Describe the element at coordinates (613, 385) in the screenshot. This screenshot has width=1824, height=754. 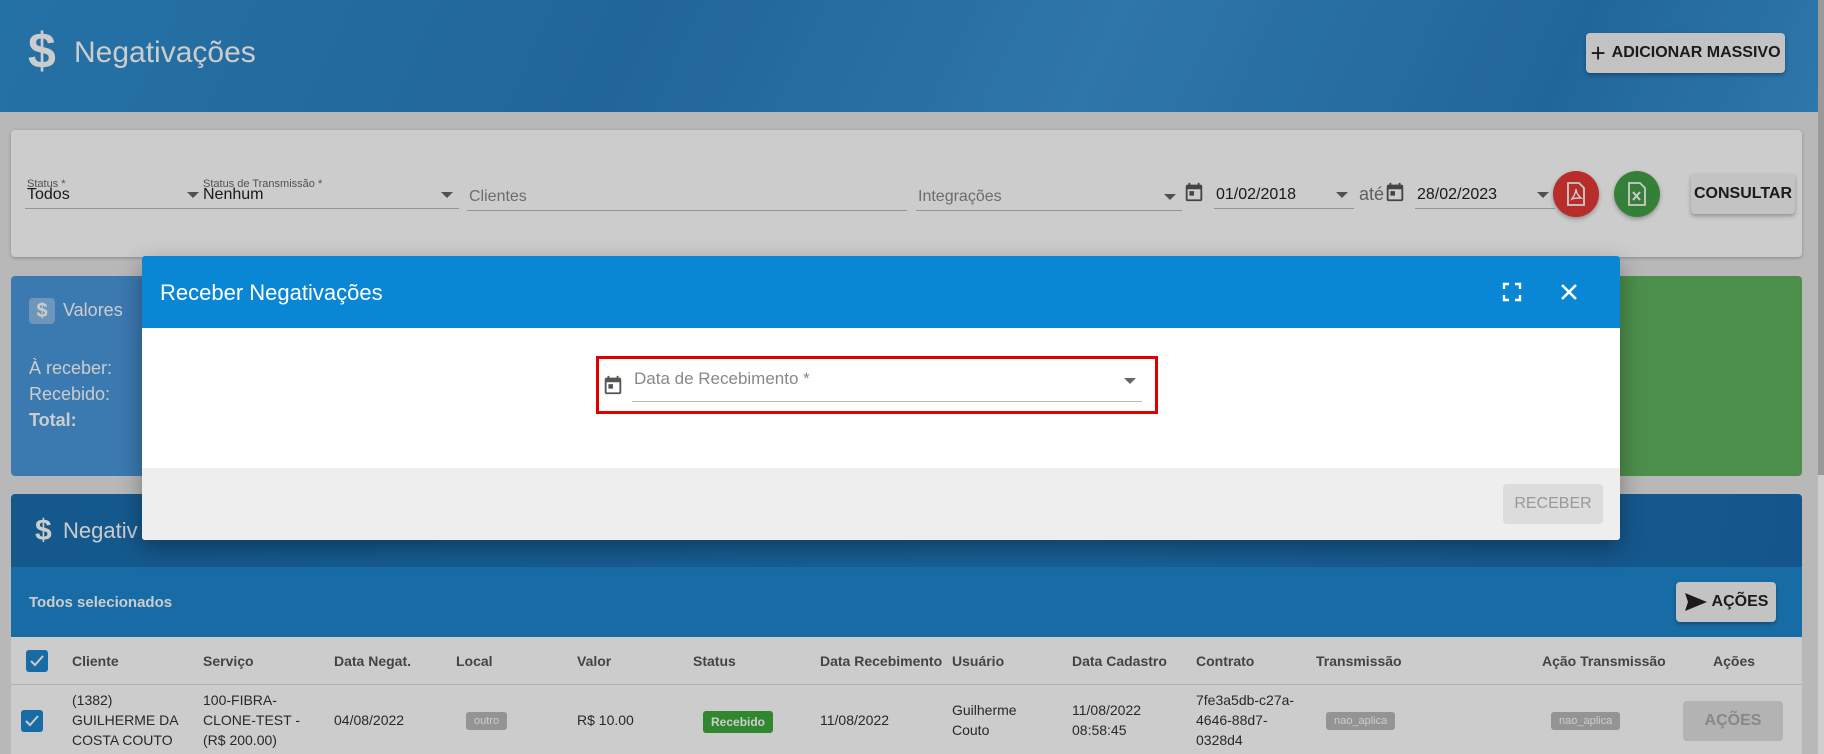
I see `calendar-icon` at that location.